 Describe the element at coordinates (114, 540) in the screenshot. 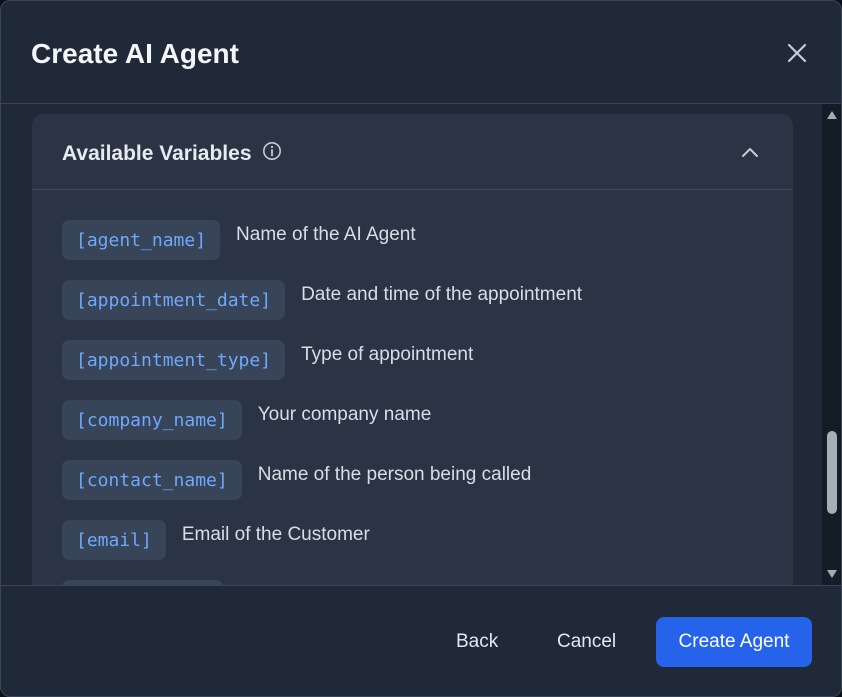

I see `variable-token-email: [email]` at that location.